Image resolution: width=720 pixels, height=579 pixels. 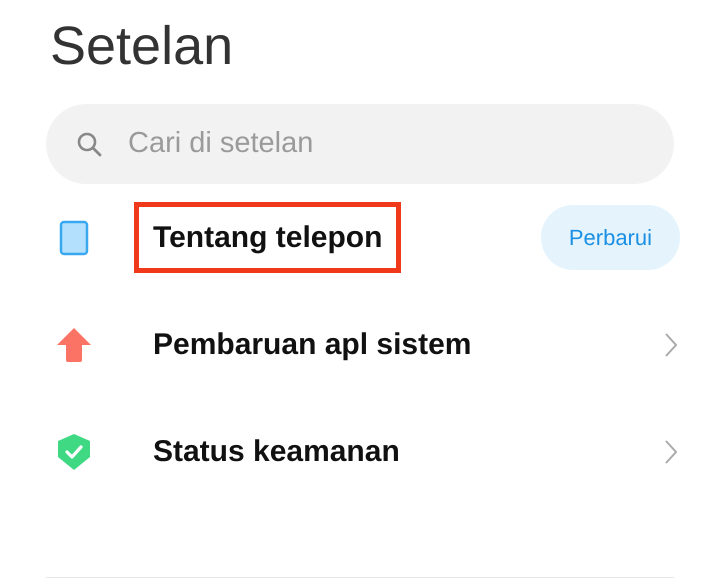 What do you see at coordinates (74, 238) in the screenshot?
I see `phone-icon` at bounding box center [74, 238].